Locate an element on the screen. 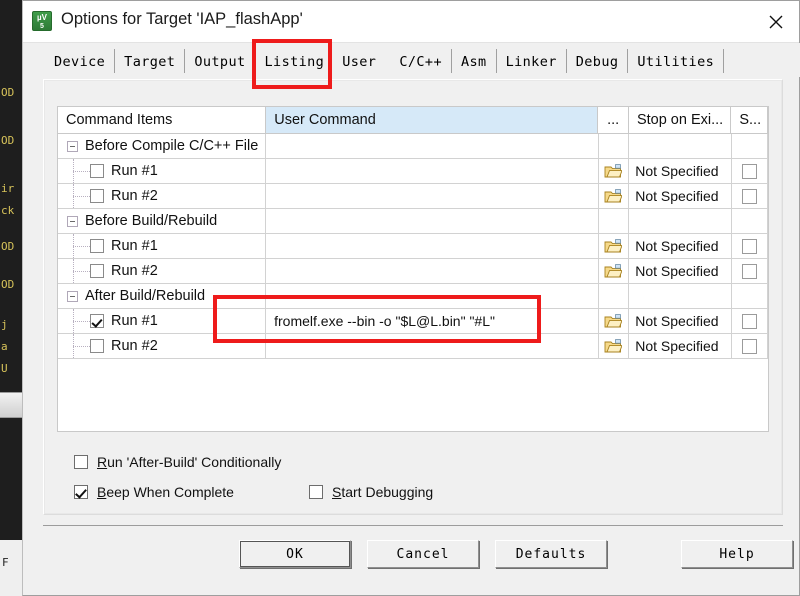 The width and height of the screenshot is (800, 596). row-label: Run #1 is located at coordinates (134, 171).